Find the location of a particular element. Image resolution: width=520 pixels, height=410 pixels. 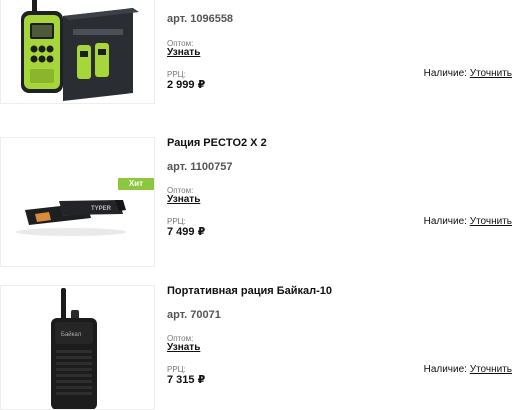

svg-text: TYPER is located at coordinates (101, 209).